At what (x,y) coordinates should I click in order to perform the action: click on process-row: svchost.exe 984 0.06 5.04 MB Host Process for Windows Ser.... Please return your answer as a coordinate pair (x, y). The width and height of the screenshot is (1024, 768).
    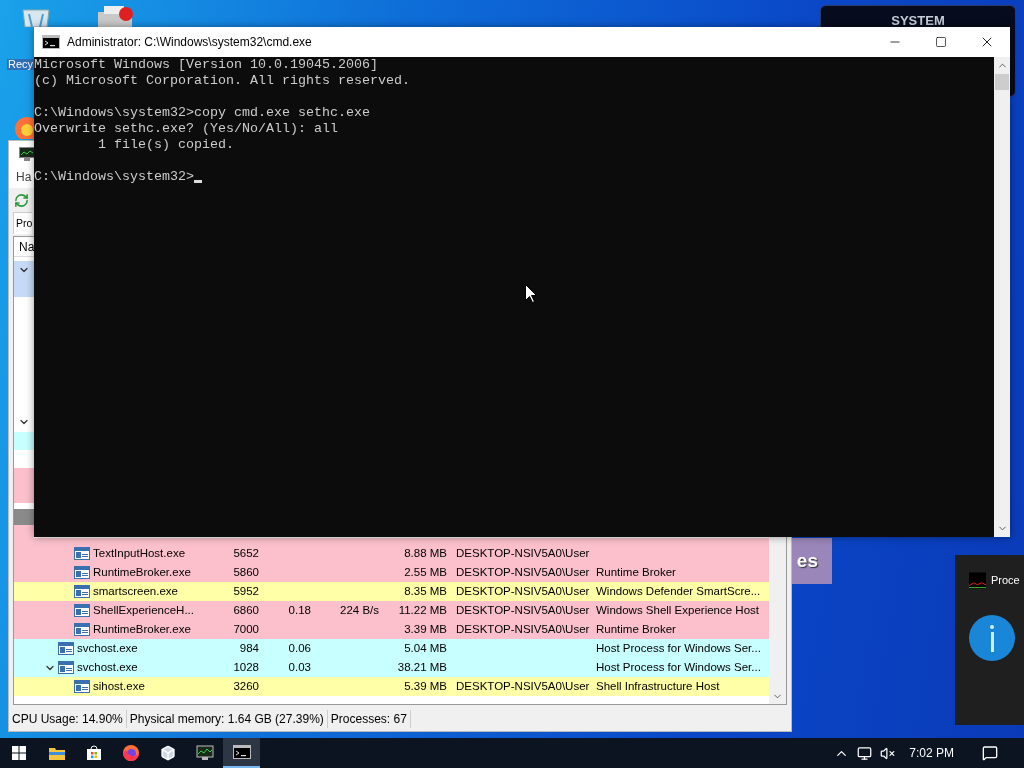
    Looking at the image, I should click on (391, 648).